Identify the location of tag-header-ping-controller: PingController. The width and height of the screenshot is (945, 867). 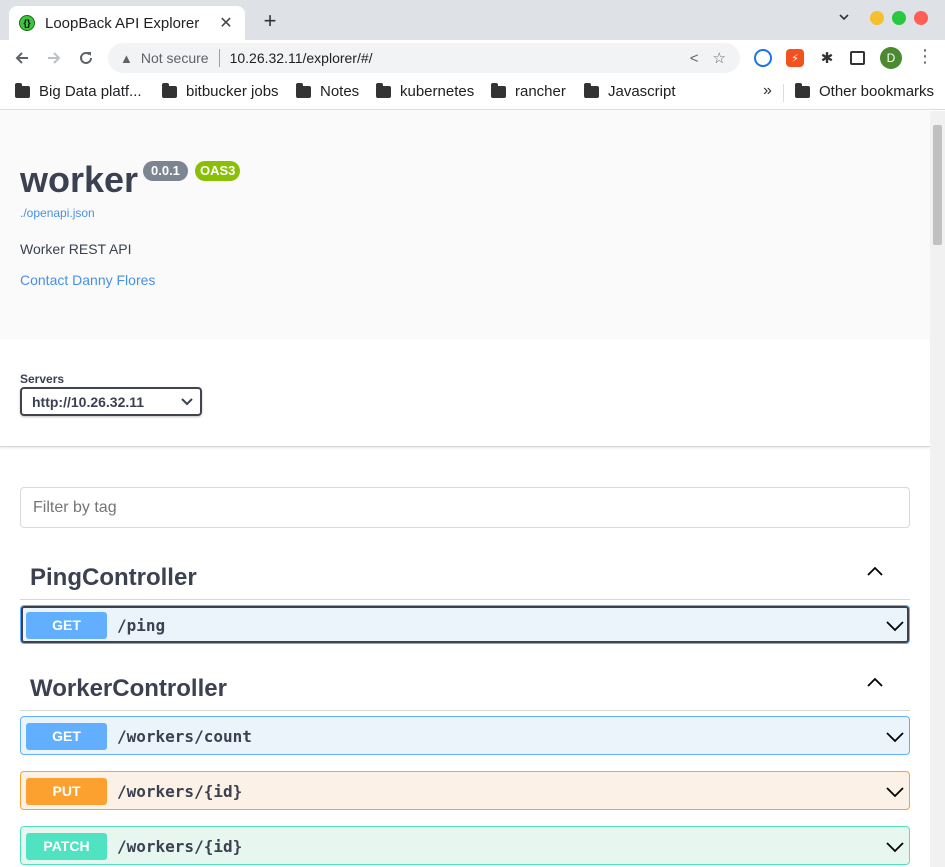
(465, 574).